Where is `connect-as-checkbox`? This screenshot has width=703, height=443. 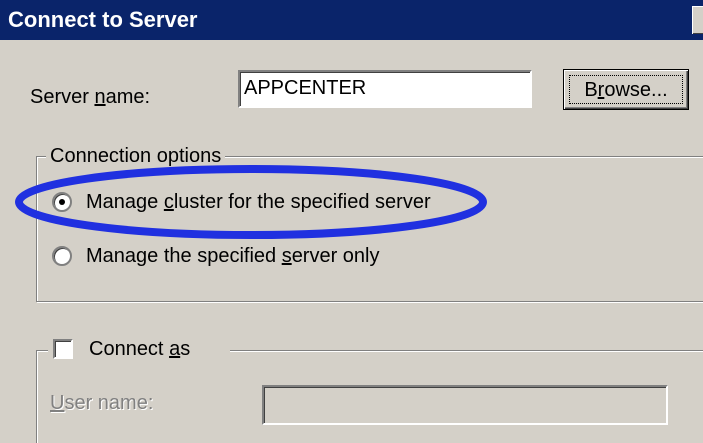
connect-as-checkbox is located at coordinates (63, 349).